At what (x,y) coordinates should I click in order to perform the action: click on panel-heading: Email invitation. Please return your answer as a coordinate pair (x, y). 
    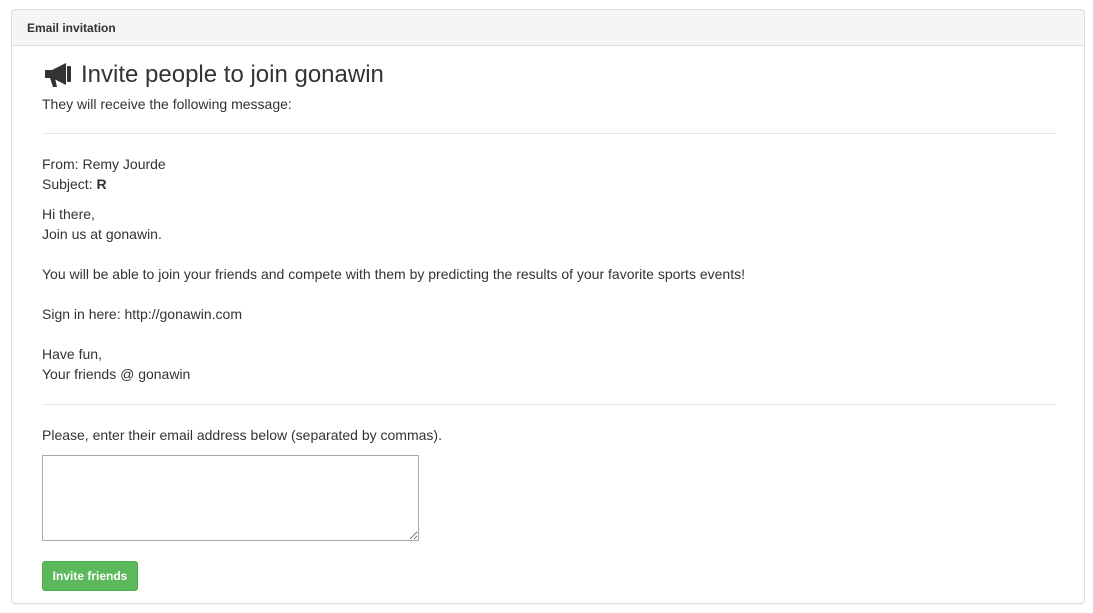
    Looking at the image, I should click on (548, 28).